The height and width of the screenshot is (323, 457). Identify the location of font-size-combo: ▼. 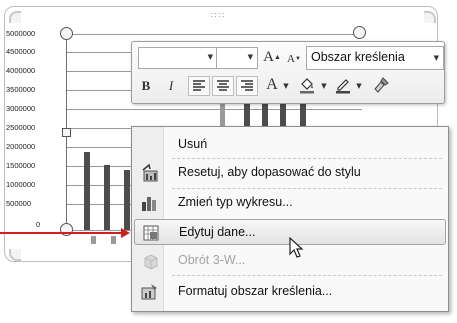
(237, 58).